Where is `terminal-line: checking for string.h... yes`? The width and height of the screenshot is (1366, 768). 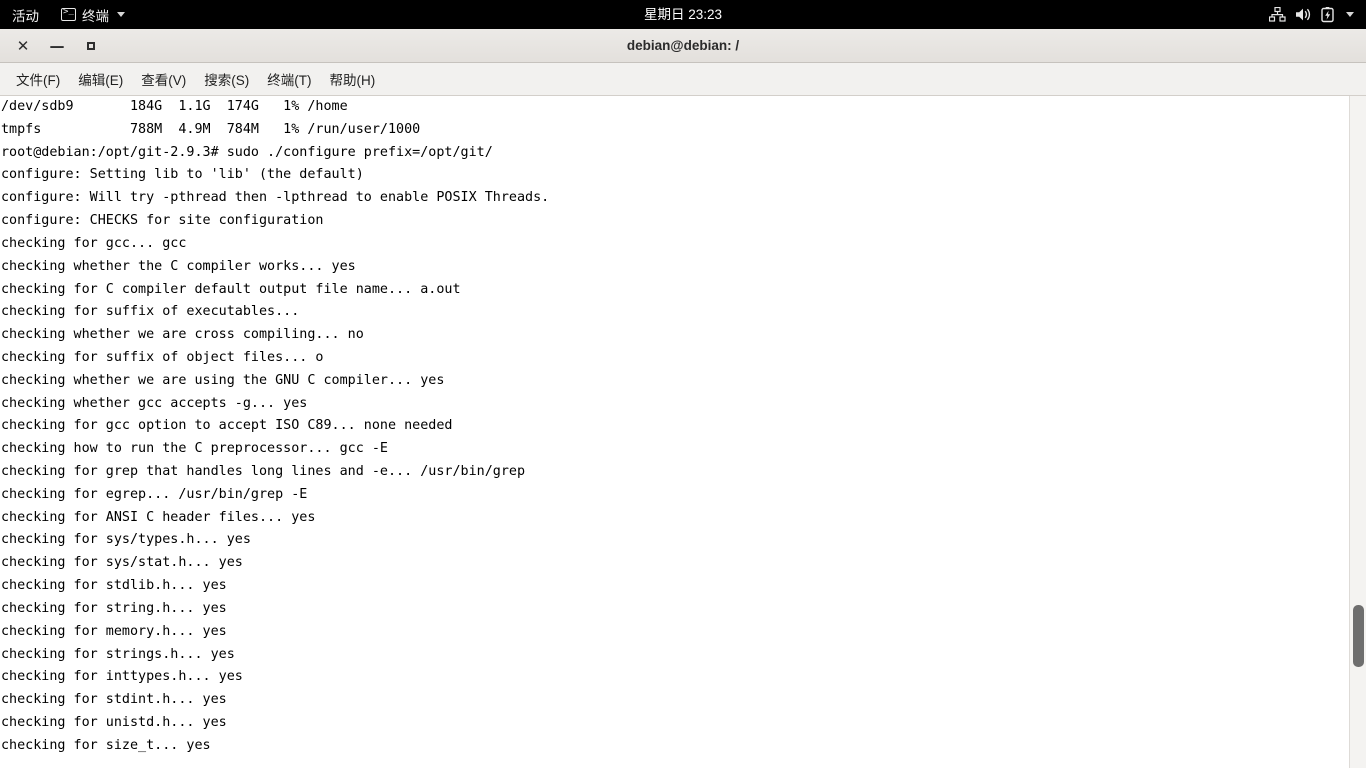 terminal-line: checking for string.h... yes is located at coordinates (114, 608).